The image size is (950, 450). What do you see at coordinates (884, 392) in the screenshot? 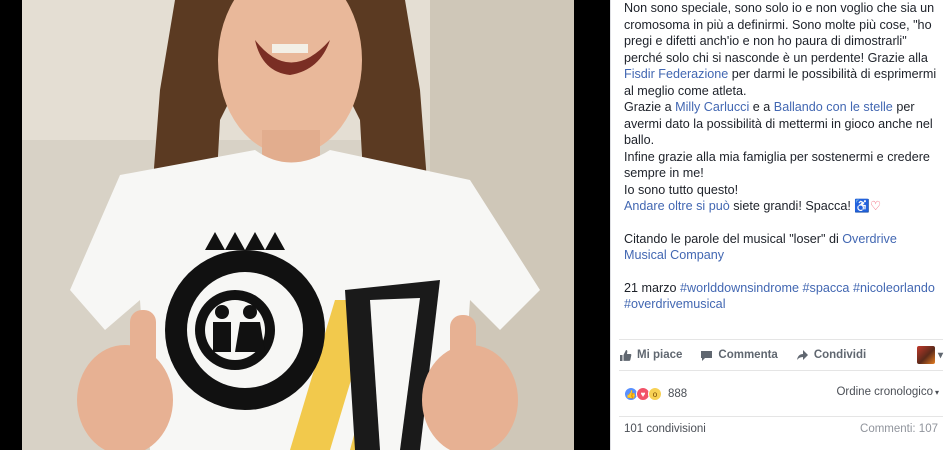
I see `order-label: Ordine cronologico` at bounding box center [884, 392].